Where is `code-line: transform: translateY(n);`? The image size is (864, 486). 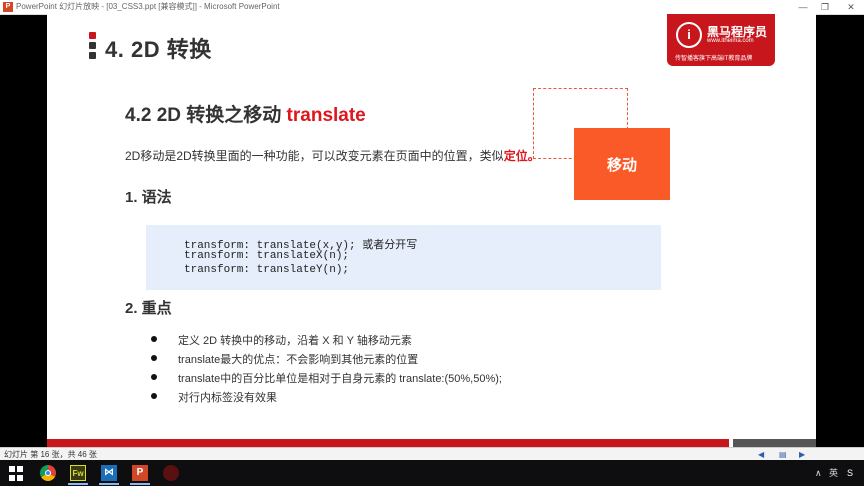 code-line: transform: translateY(n); is located at coordinates (267, 270).